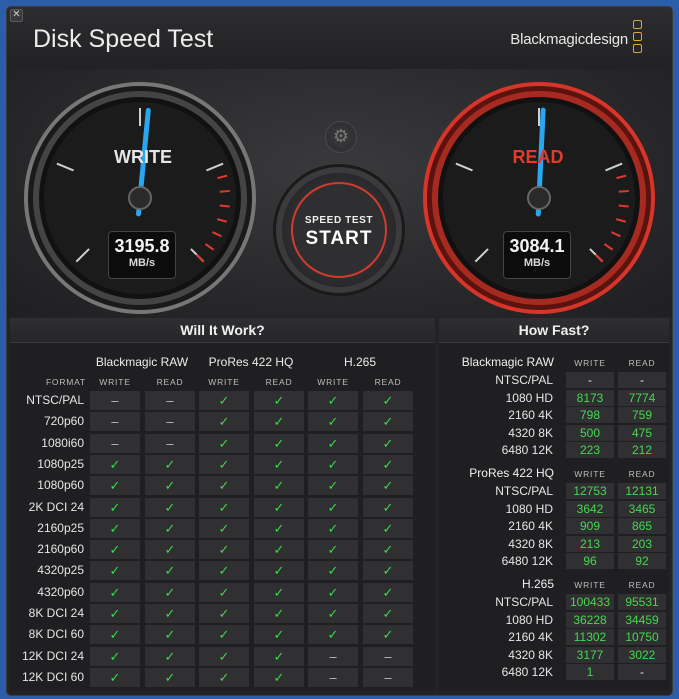 The image size is (679, 699). I want to click on fps-cell: 8173, so click(590, 397).